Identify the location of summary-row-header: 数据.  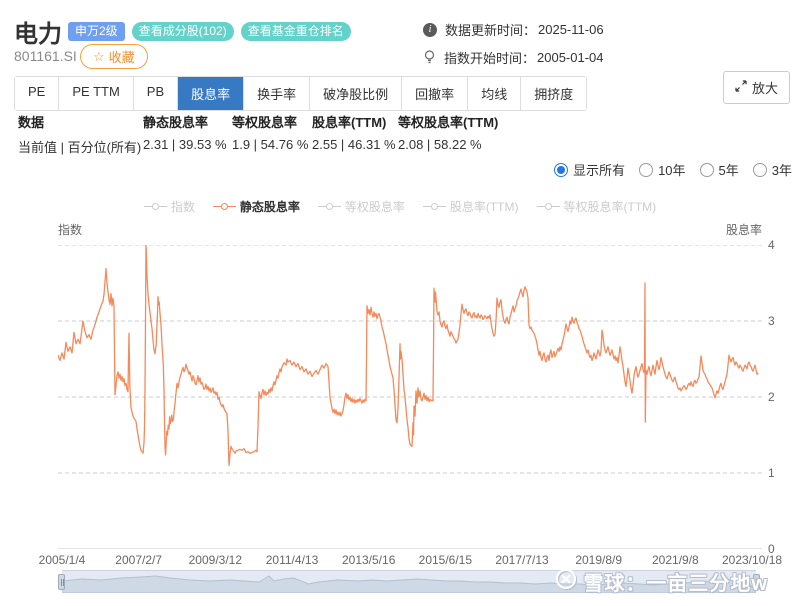
(31, 122).